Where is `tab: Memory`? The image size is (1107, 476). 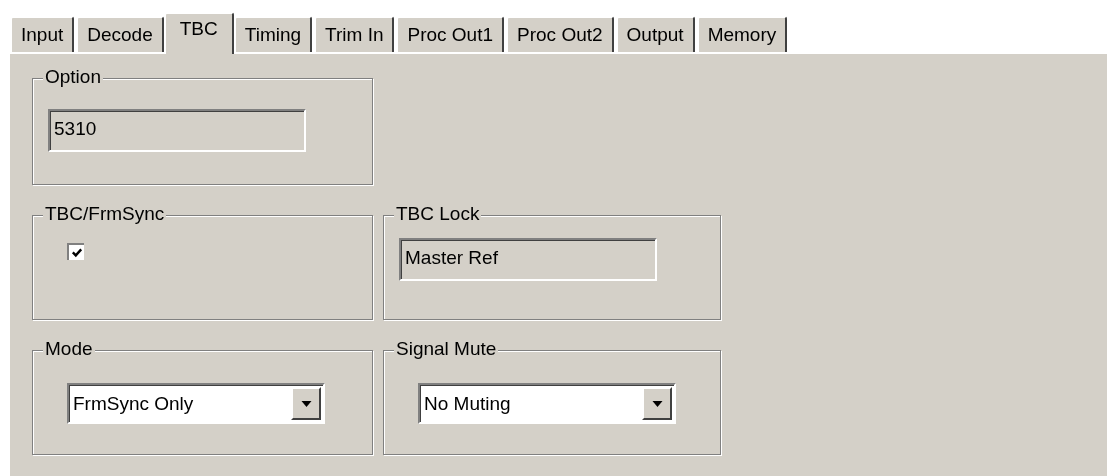 tab: Memory is located at coordinates (742, 34).